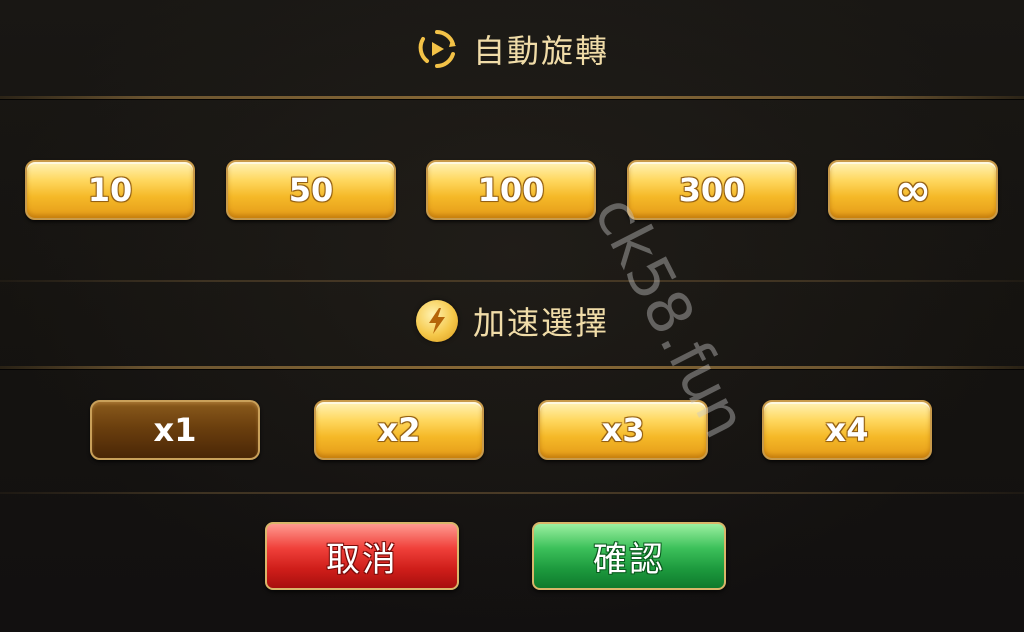 This screenshot has width=1024, height=632. I want to click on header-divider, so click(512, 97).